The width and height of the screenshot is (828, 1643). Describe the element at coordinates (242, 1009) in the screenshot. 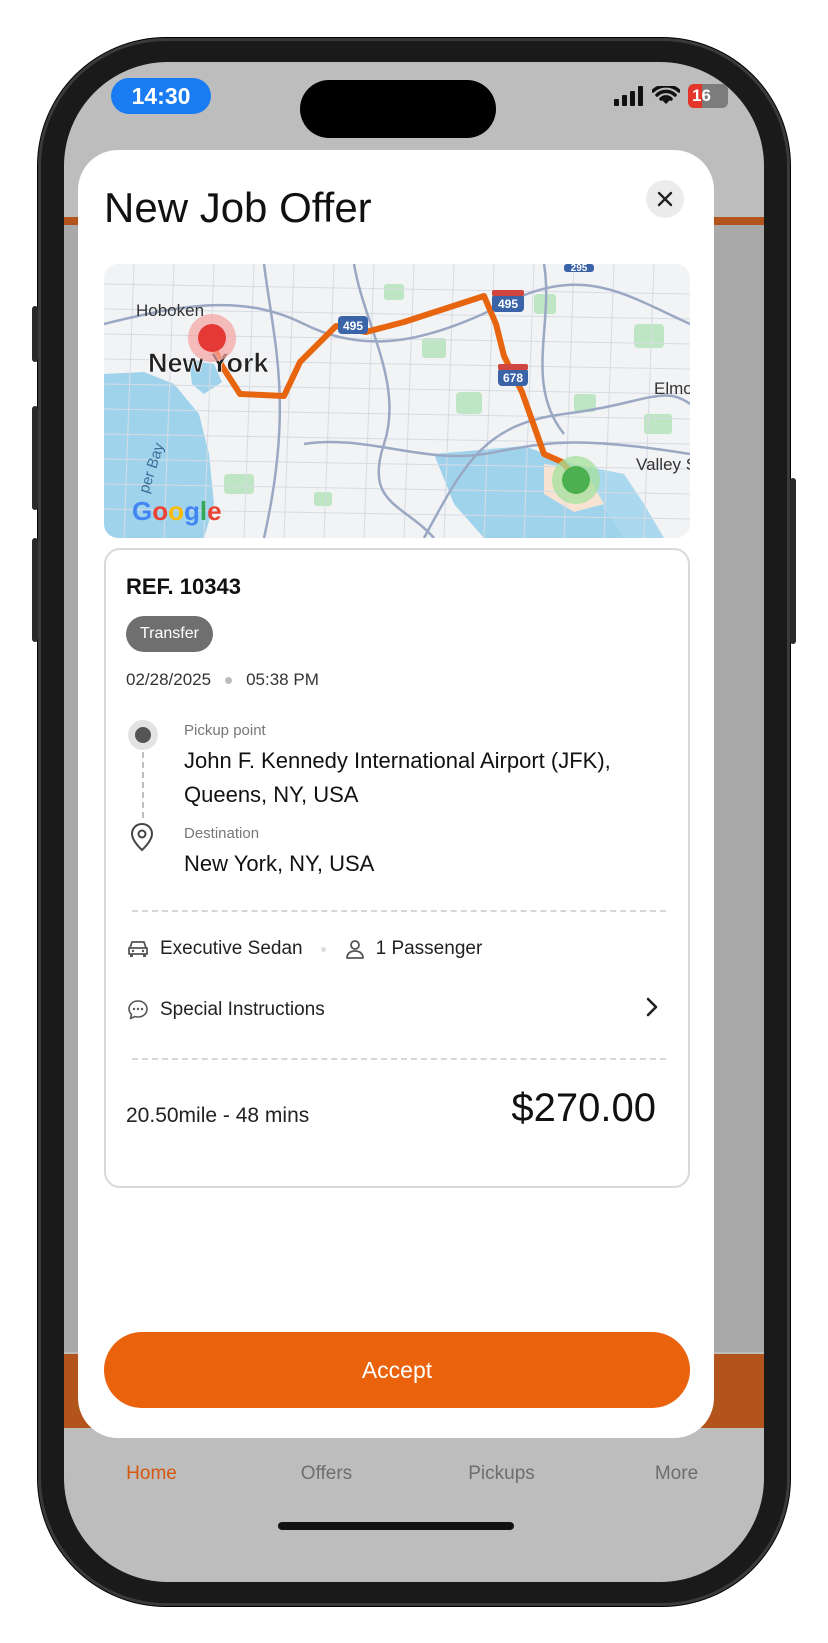

I see `special-instructions-label: Special Instructions` at that location.